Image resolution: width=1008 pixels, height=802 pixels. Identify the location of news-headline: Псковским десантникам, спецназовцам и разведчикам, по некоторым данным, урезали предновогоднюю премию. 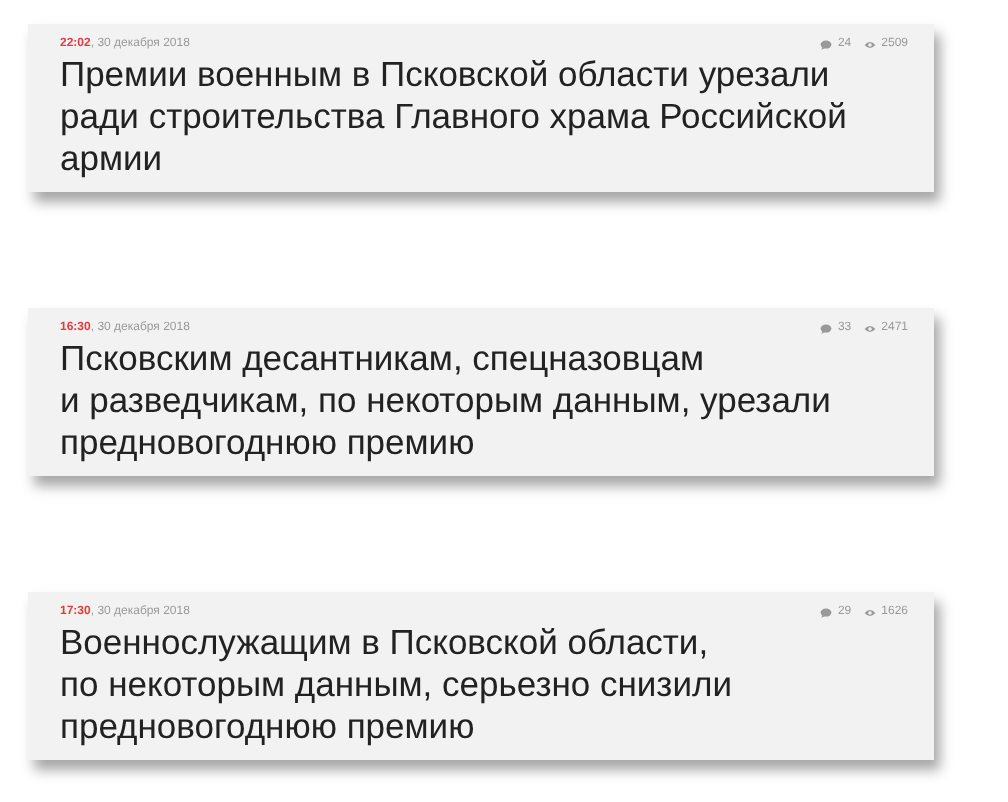
(487, 401).